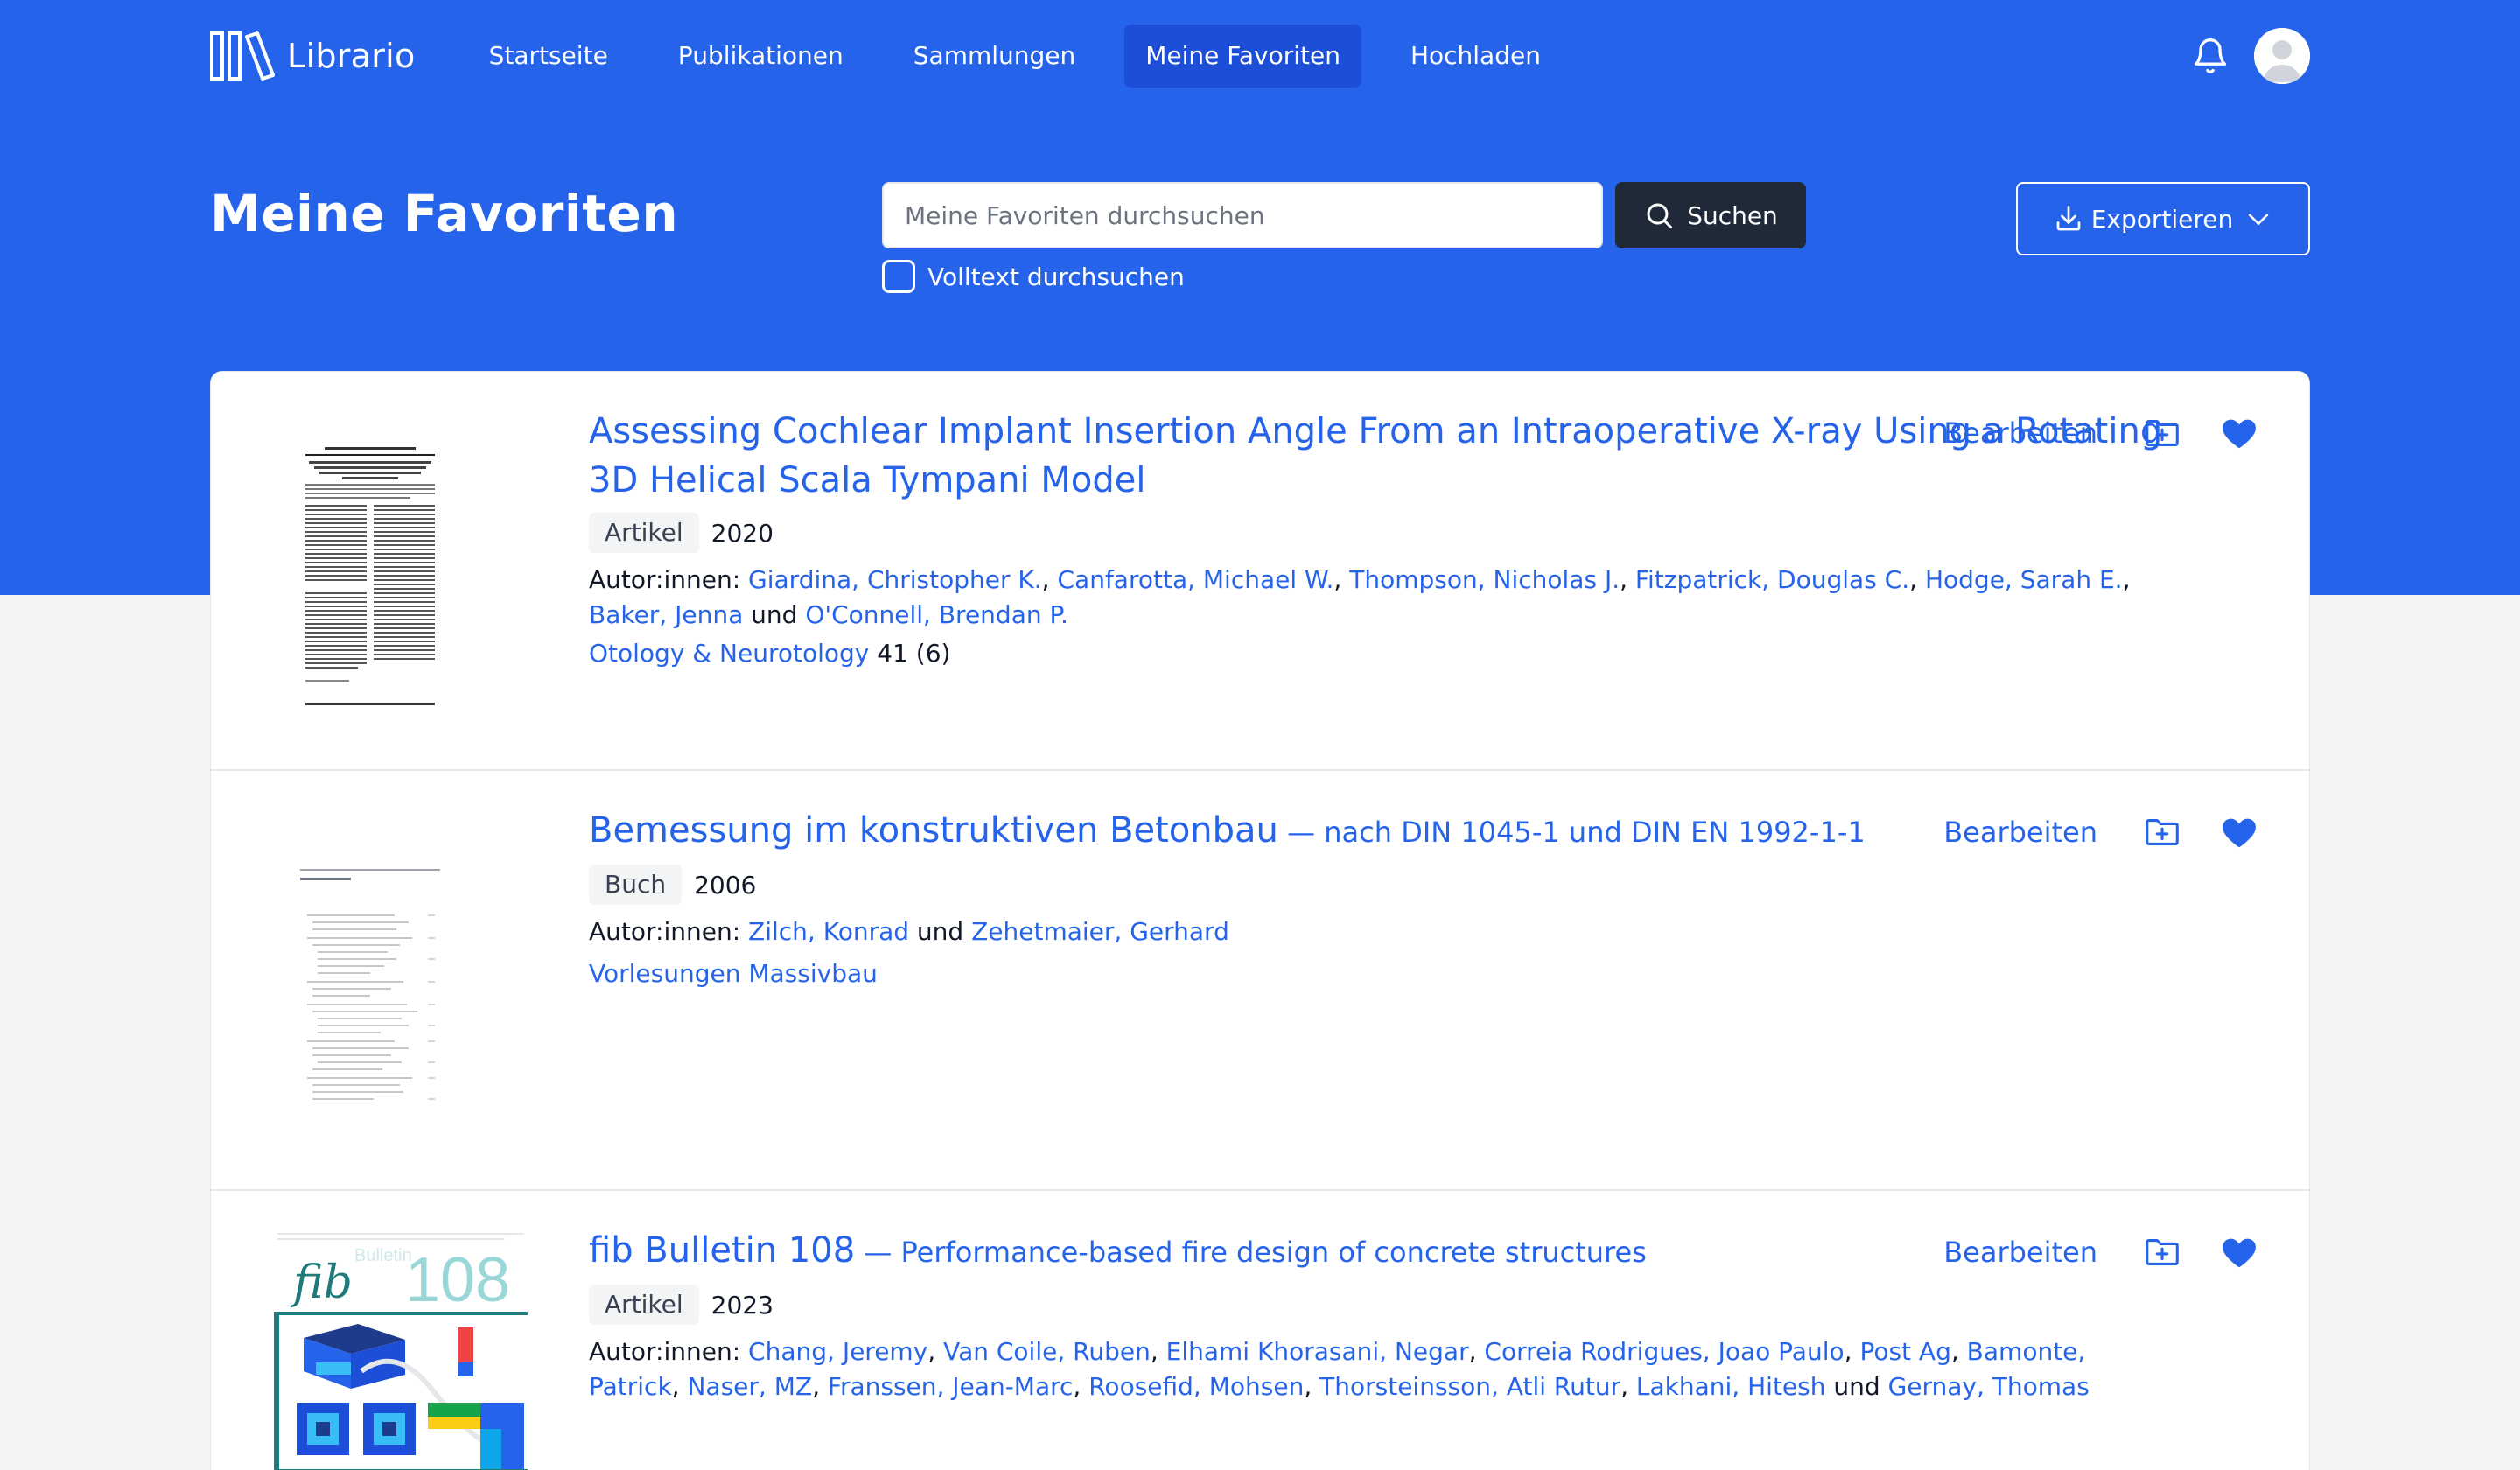 Image resolution: width=2520 pixels, height=1470 pixels. I want to click on author-link: Zilch, Konrad, so click(828, 931).